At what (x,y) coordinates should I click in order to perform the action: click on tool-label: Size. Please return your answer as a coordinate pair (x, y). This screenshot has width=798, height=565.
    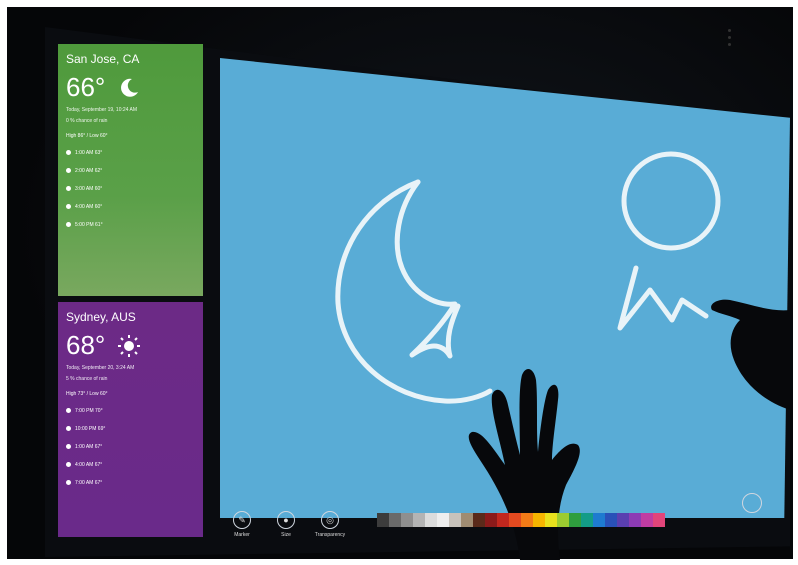
    Looking at the image, I should click on (286, 535).